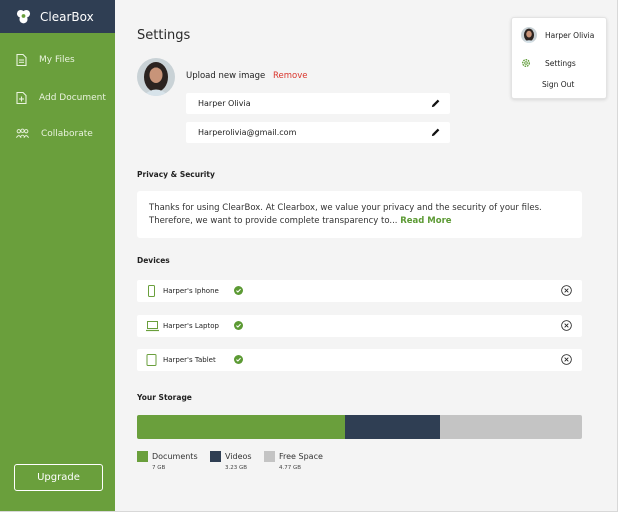 The height and width of the screenshot is (518, 622). What do you see at coordinates (153, 260) in the screenshot?
I see `devices-section-title: Devices` at bounding box center [153, 260].